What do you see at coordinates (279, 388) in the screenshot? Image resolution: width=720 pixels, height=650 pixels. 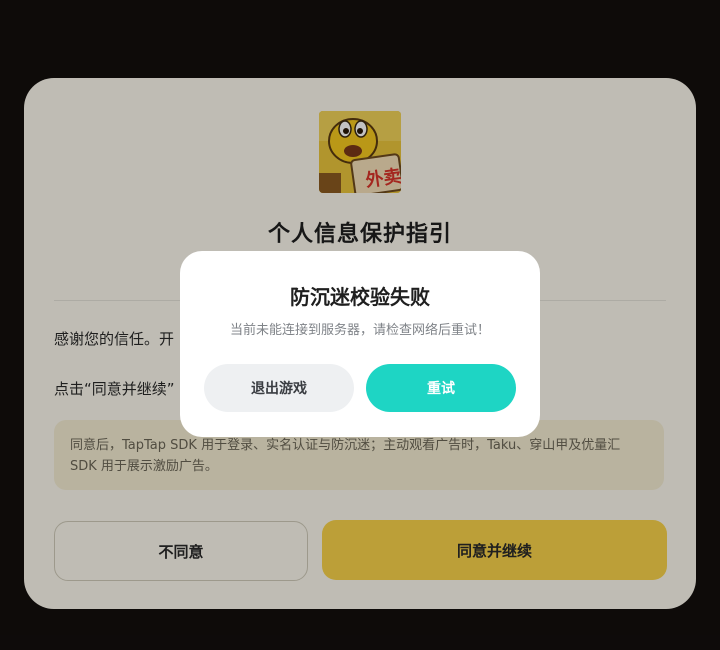 I see `exit-game-button: 退出游戏` at bounding box center [279, 388].